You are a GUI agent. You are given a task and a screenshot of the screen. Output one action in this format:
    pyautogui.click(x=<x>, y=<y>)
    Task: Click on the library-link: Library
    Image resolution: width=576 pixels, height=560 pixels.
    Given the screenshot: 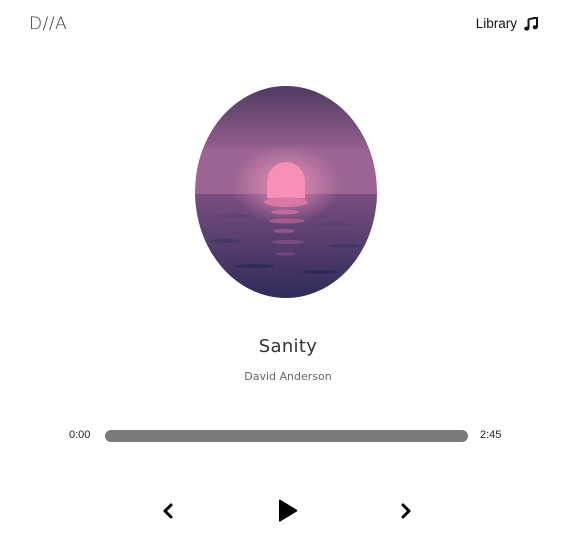 What is the action you would take?
    pyautogui.click(x=507, y=23)
    